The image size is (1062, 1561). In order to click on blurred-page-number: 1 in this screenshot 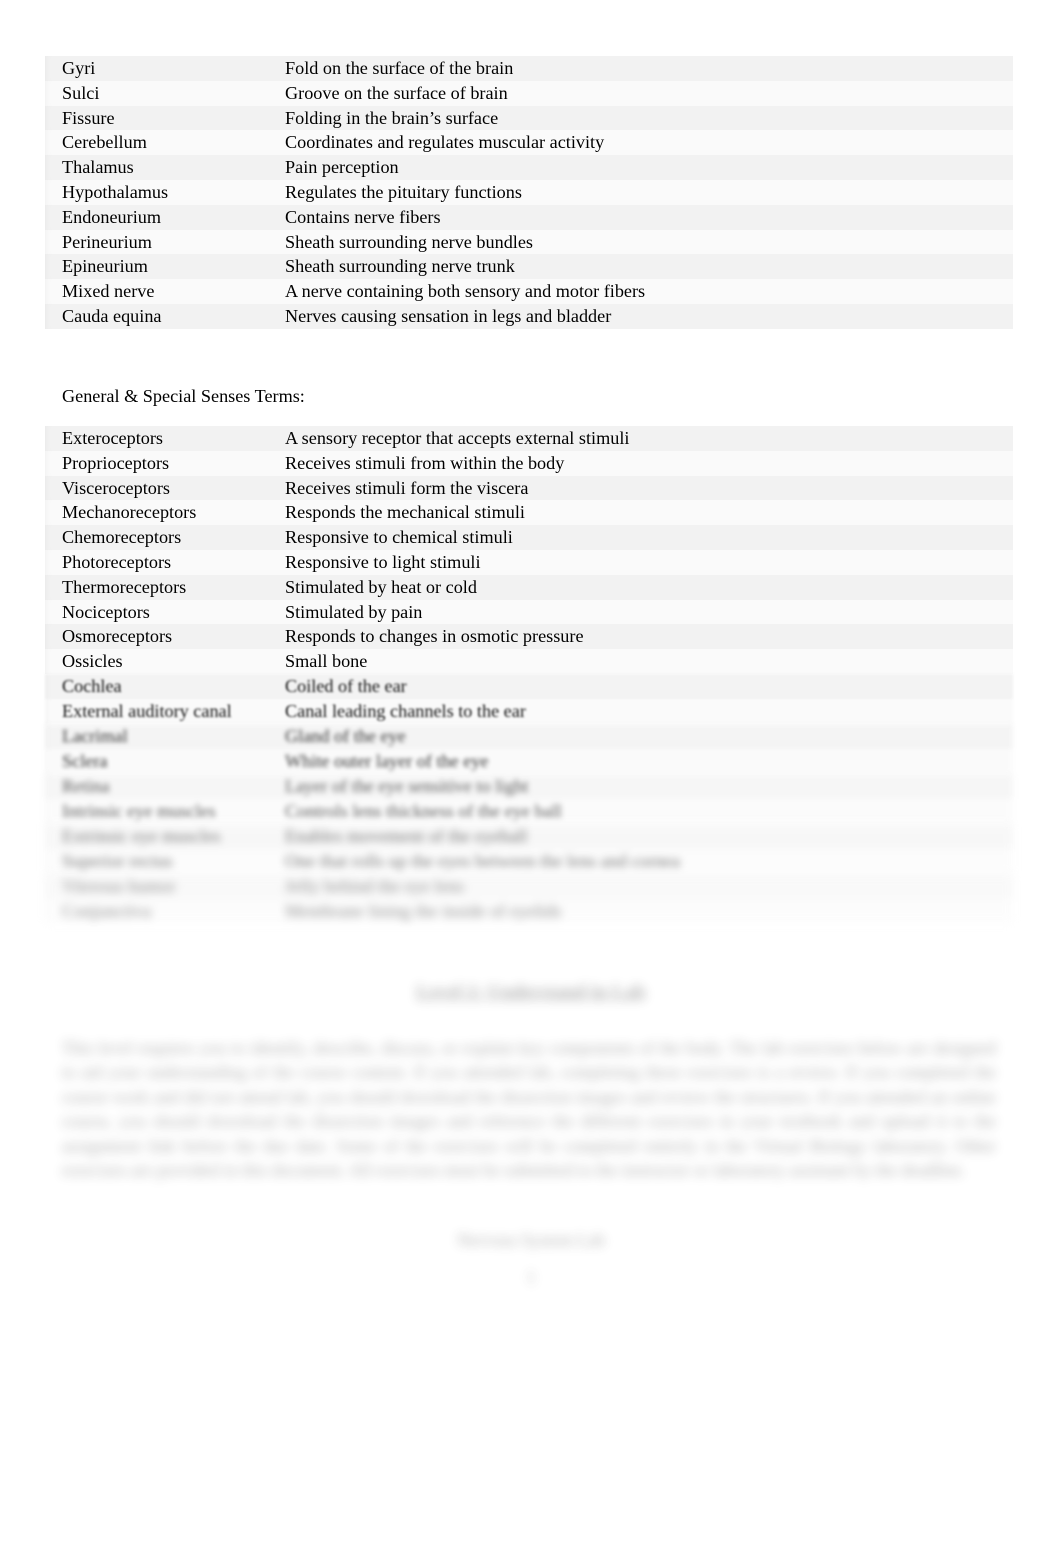, I will do `click(531, 1277)`.